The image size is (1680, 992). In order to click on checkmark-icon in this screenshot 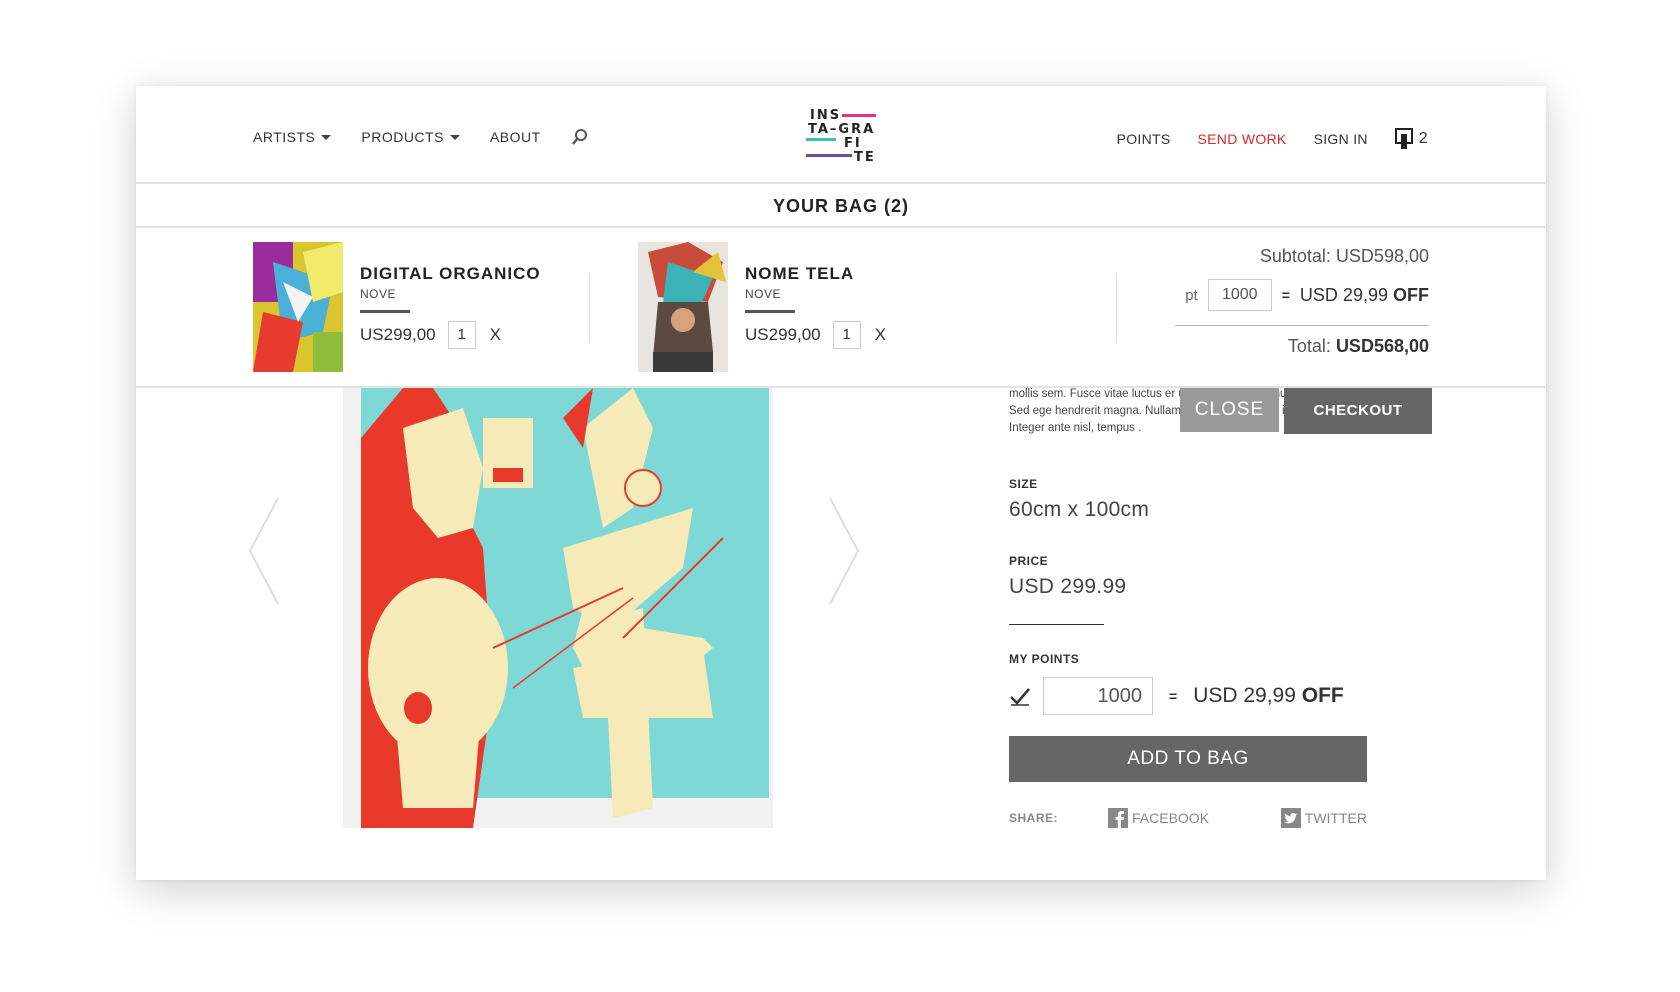, I will do `click(1020, 696)`.